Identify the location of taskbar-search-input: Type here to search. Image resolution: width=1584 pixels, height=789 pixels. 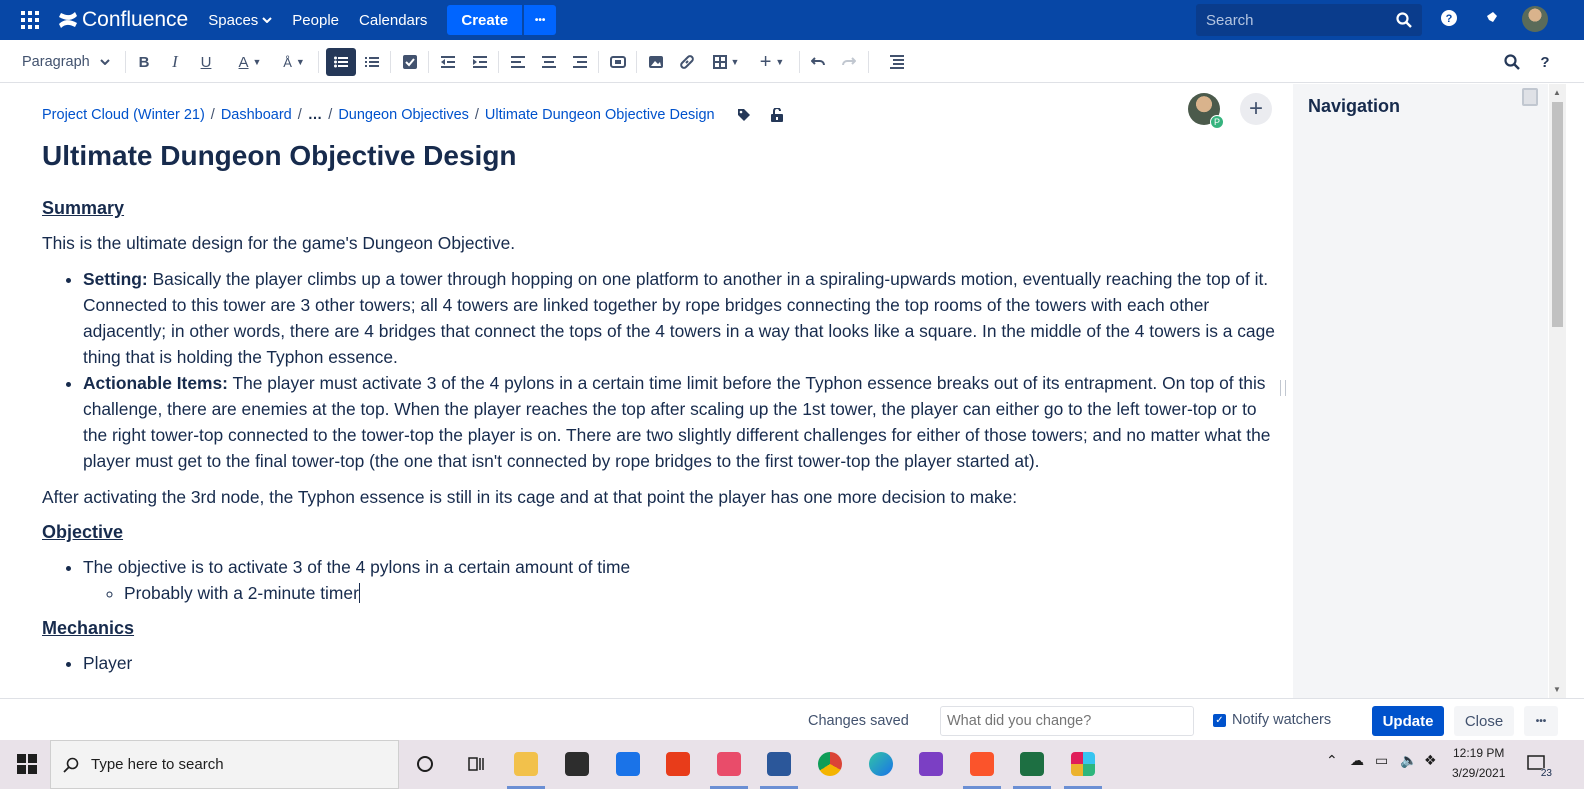
(224, 764).